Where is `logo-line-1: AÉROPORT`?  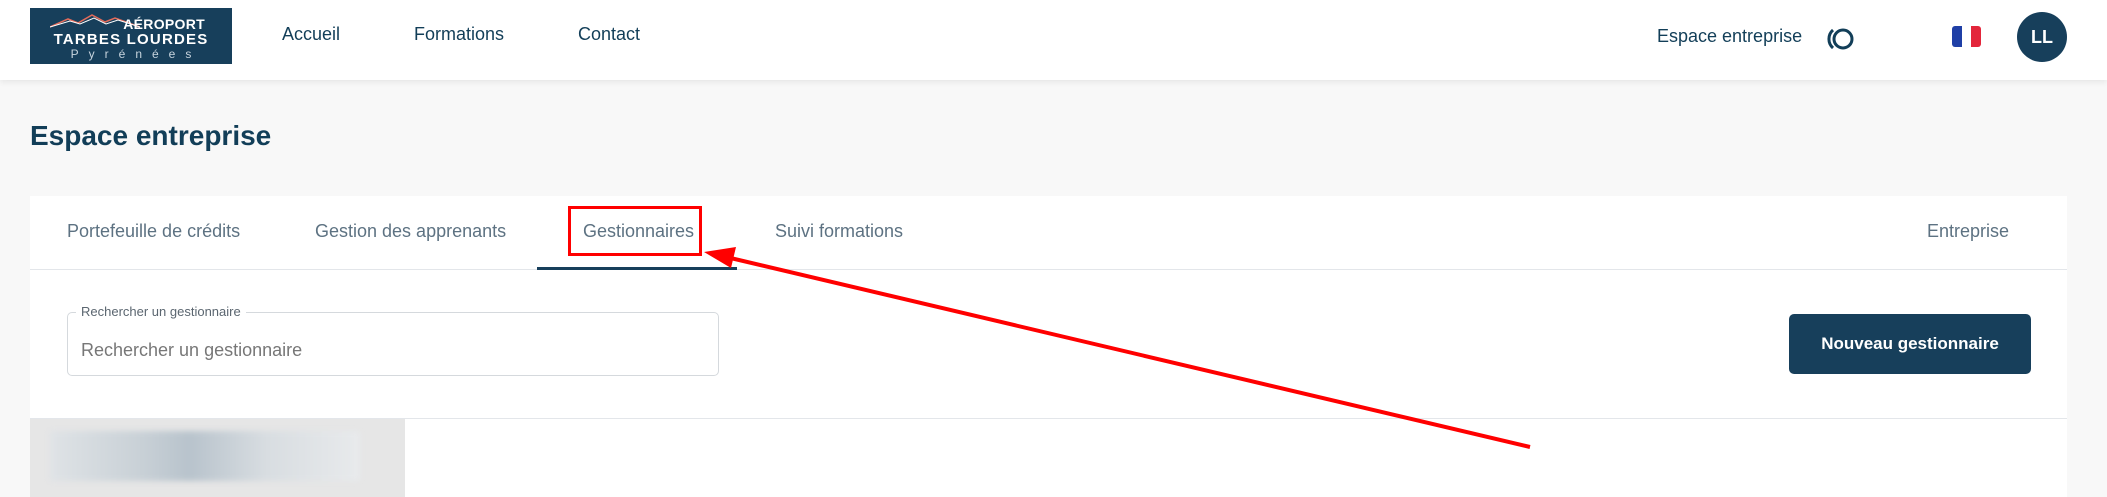 logo-line-1: AÉROPORT is located at coordinates (164, 24).